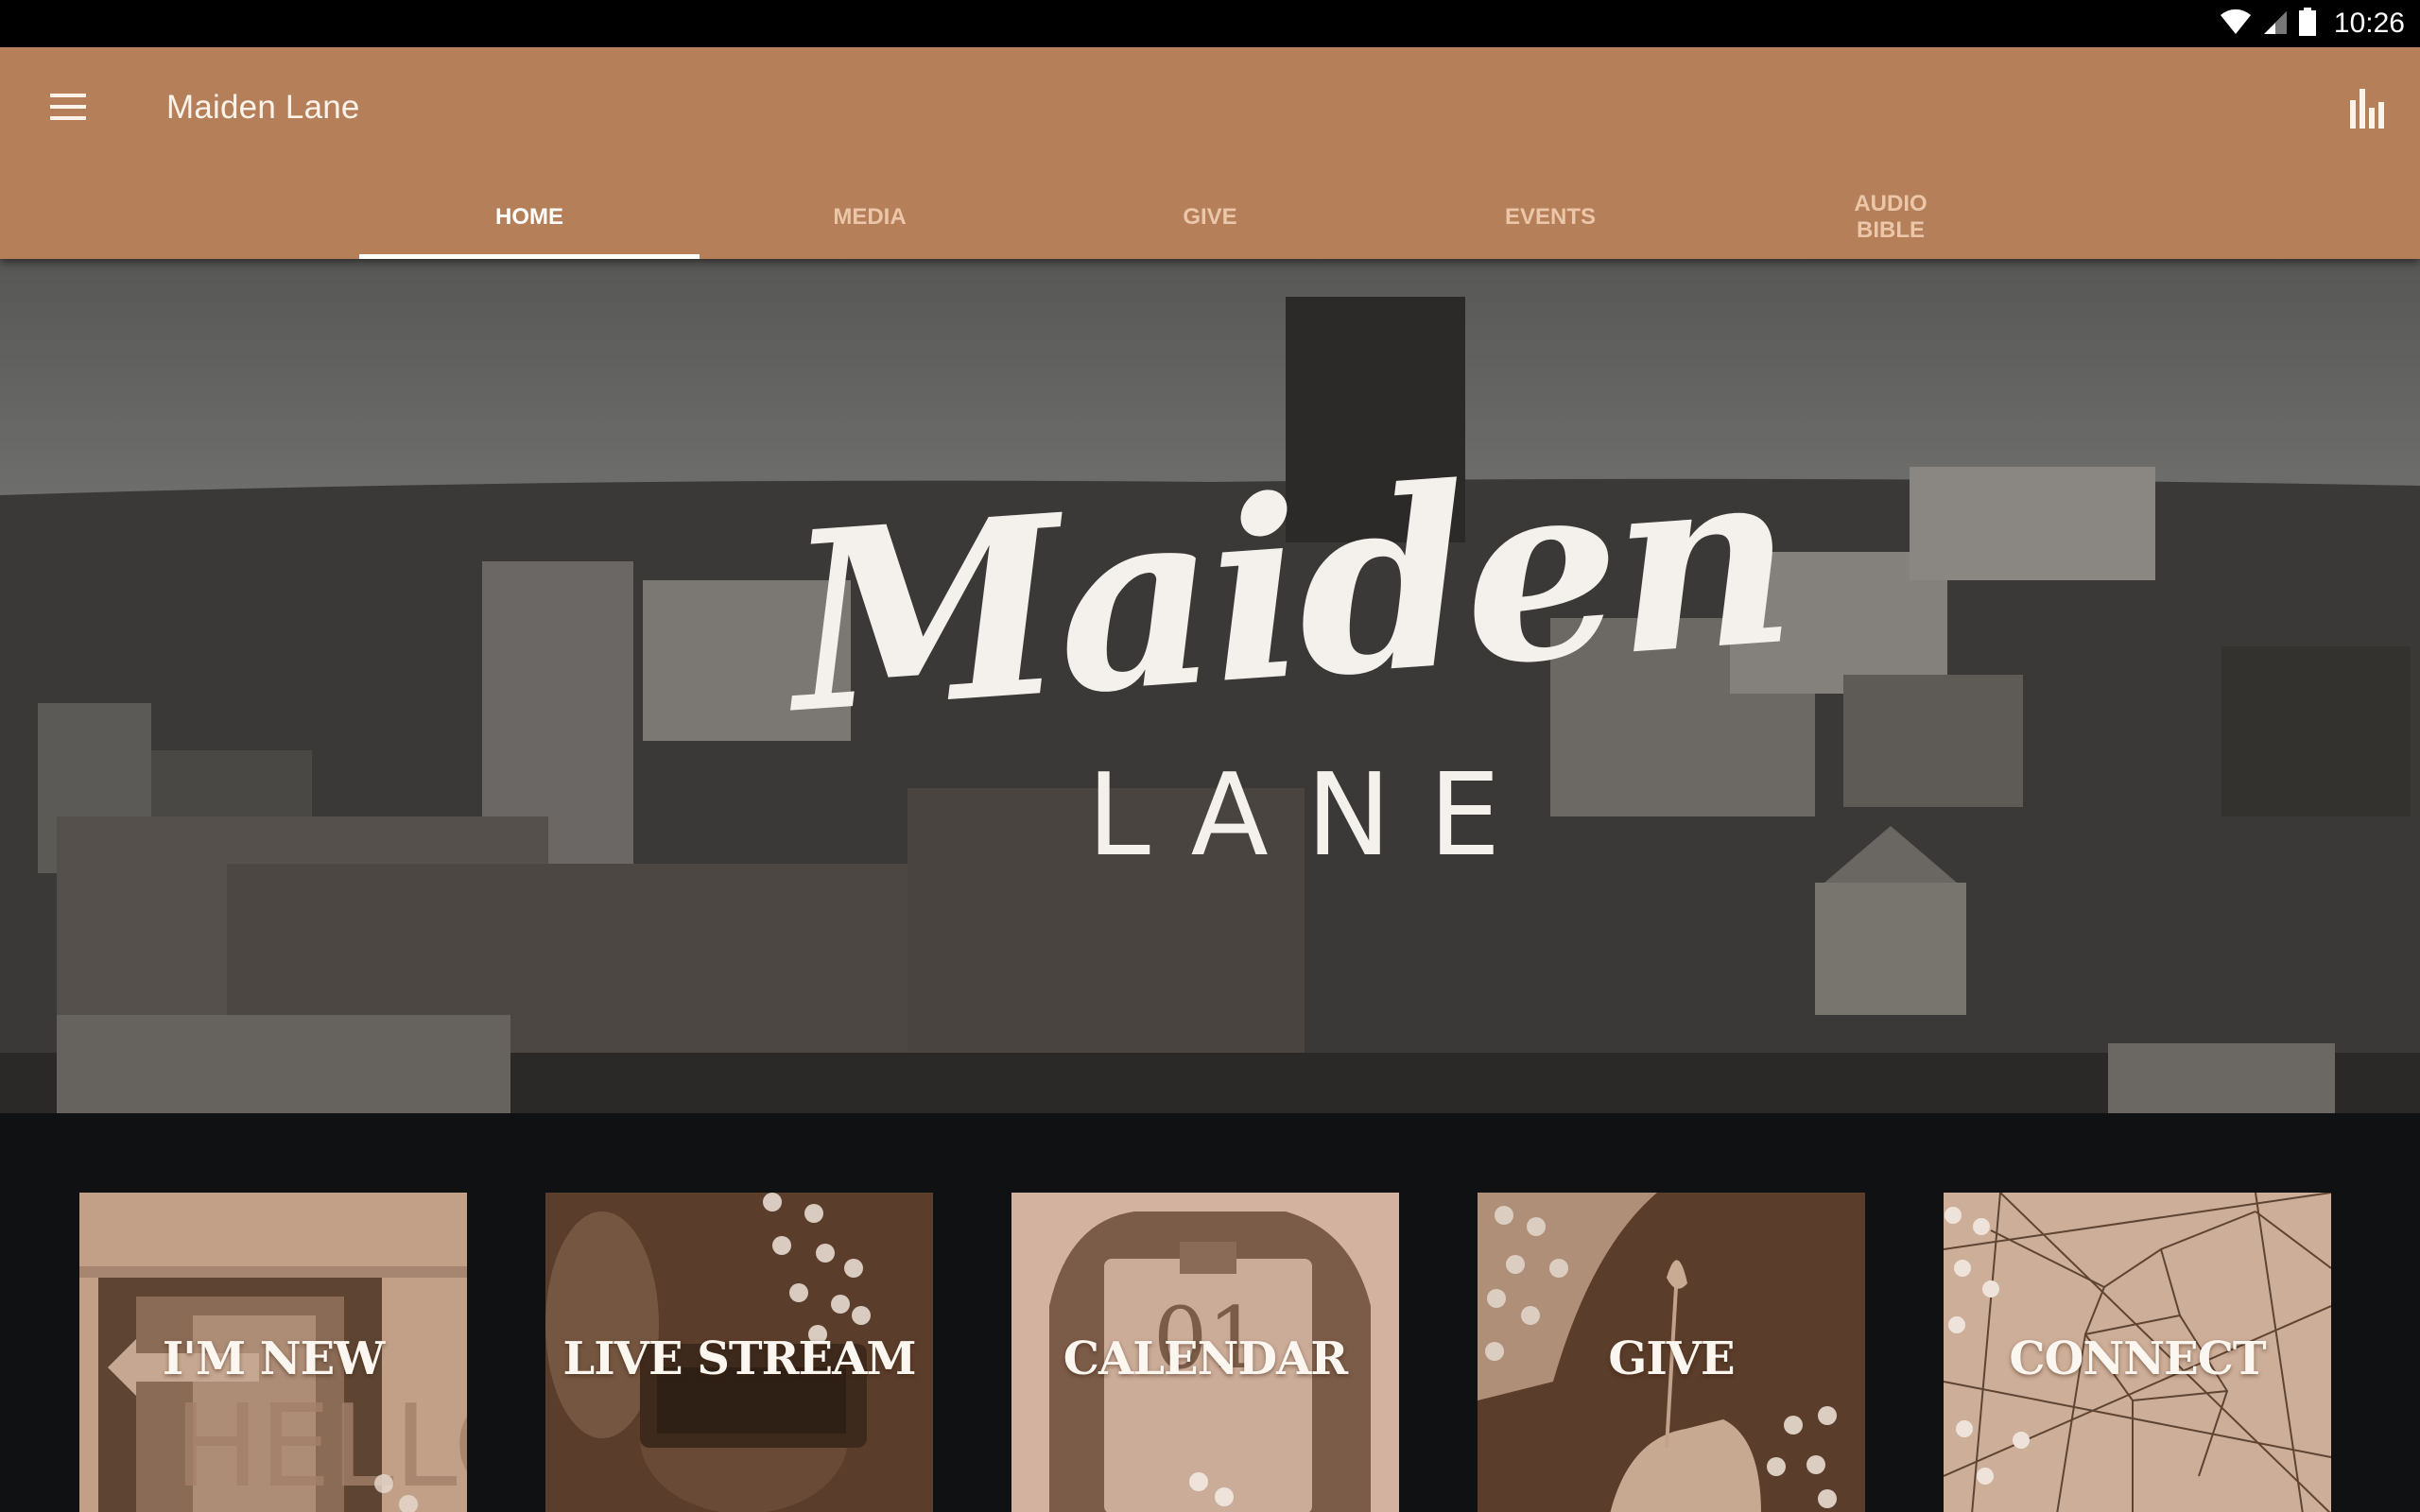 The image size is (2420, 1512). What do you see at coordinates (2236, 24) in the screenshot?
I see `wifi-icon` at bounding box center [2236, 24].